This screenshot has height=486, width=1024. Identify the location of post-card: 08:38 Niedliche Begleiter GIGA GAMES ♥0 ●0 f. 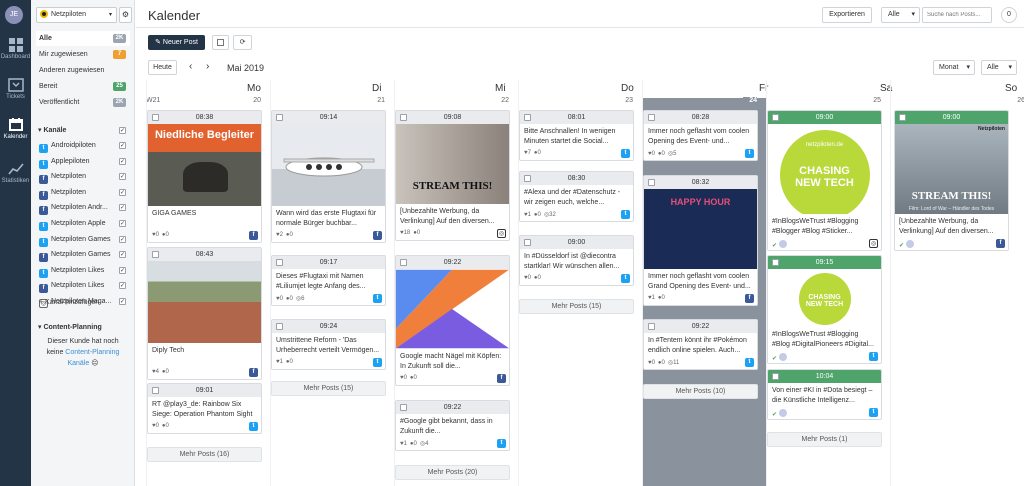
(204, 176).